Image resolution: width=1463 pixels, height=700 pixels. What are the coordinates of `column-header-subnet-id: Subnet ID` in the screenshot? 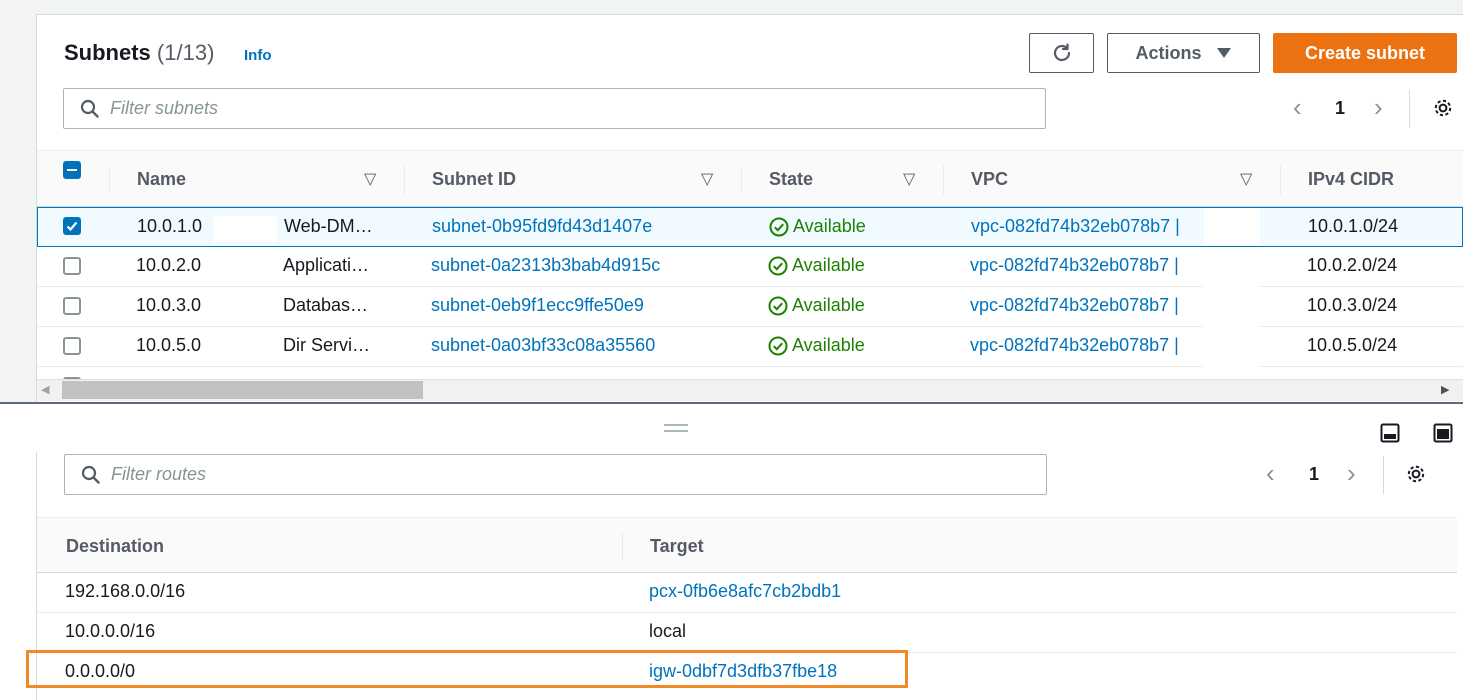 It's located at (474, 179).